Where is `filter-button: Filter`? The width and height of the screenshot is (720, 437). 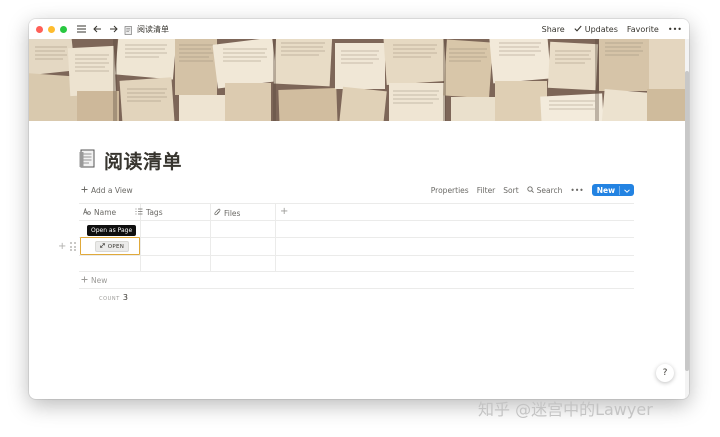
filter-button: Filter is located at coordinates (486, 190).